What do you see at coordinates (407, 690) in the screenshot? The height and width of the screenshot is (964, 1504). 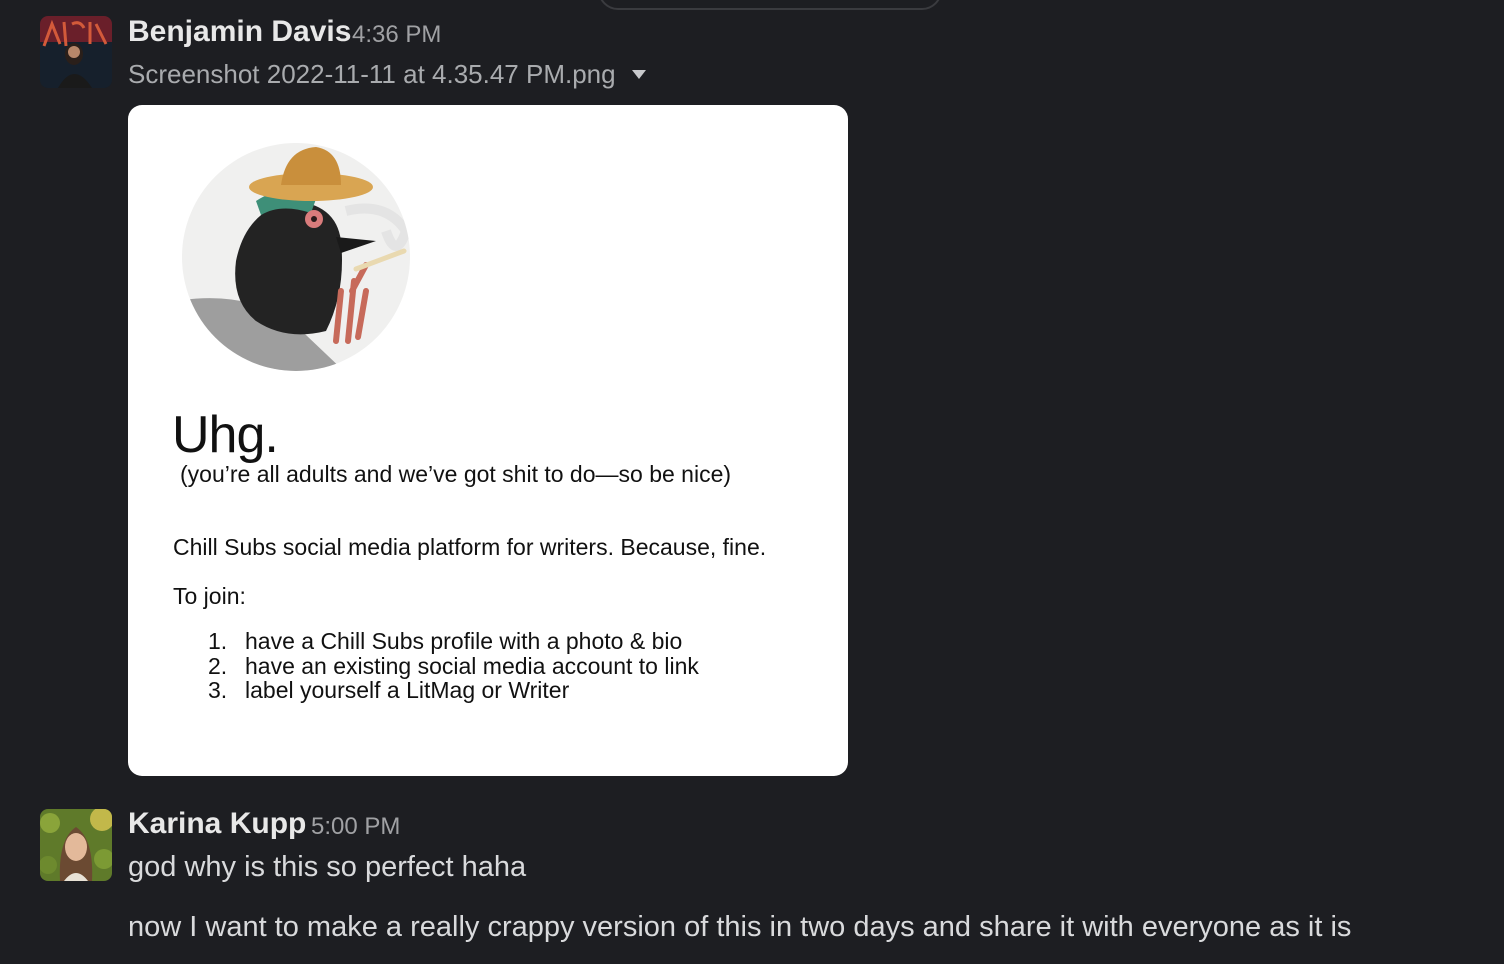 I see `join-step-text: label yourself a LitMag or Writer` at bounding box center [407, 690].